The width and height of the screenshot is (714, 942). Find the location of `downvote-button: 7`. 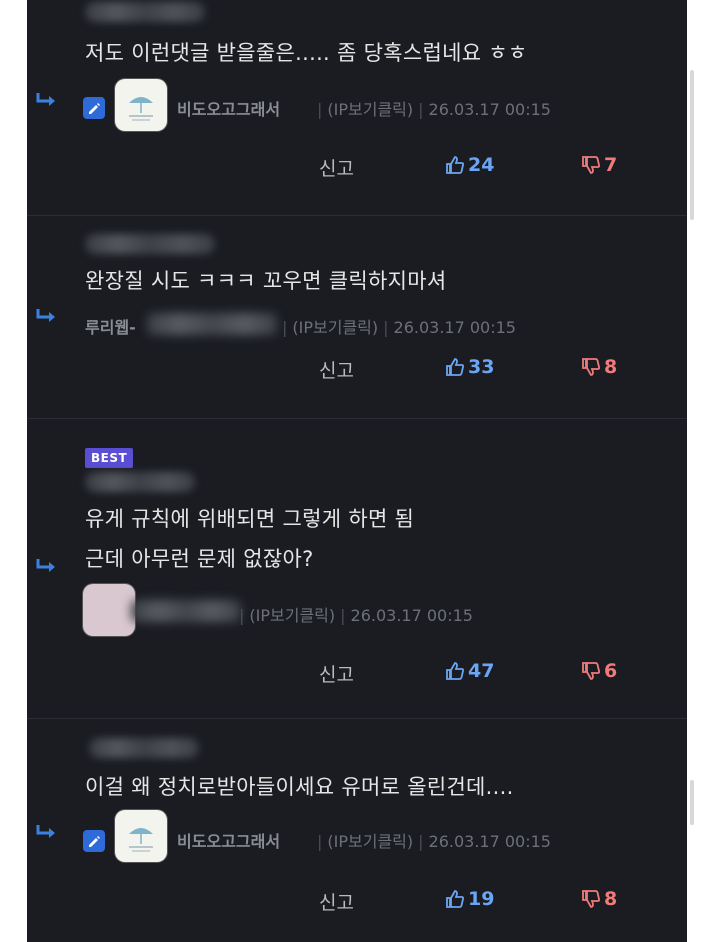

downvote-button: 7 is located at coordinates (599, 165).